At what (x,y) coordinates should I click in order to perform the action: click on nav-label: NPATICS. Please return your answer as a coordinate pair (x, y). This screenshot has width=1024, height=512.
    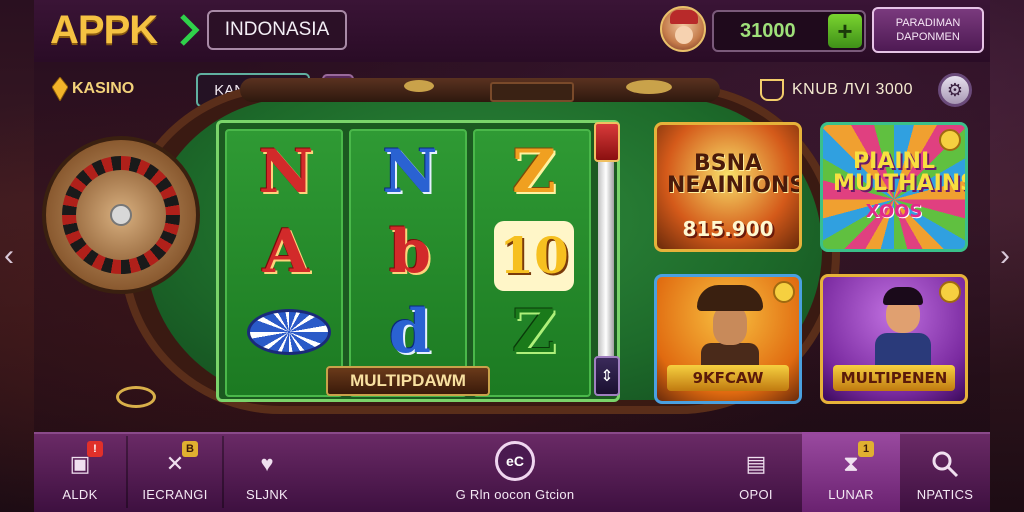
    Looking at the image, I should click on (945, 494).